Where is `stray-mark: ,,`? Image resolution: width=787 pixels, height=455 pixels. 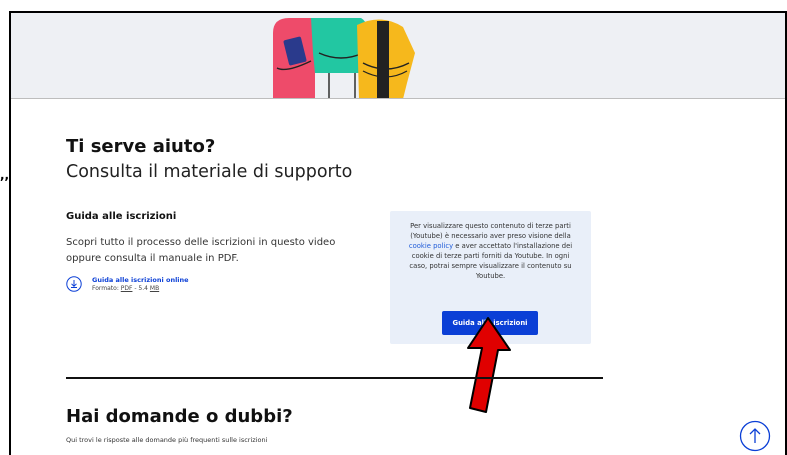
stray-mark: ,, is located at coordinates (5, 175).